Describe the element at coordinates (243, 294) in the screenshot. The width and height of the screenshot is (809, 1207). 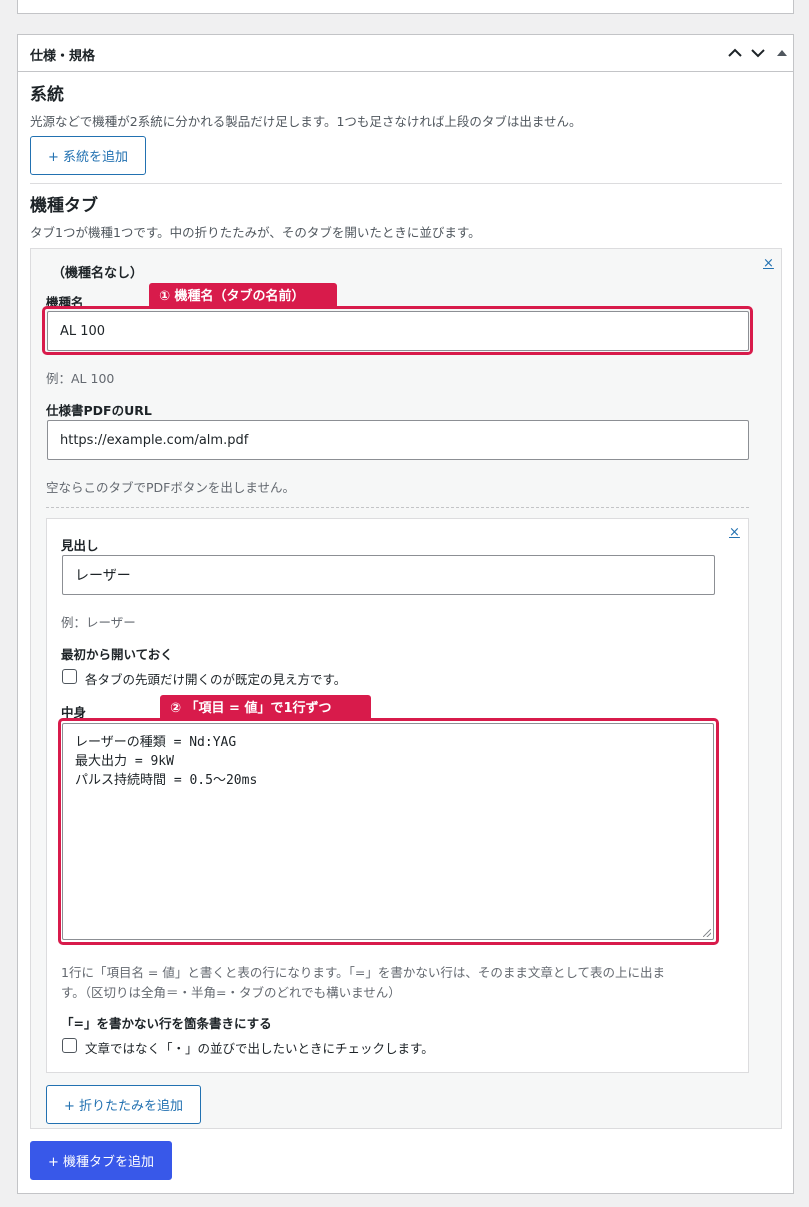
I see `callout-model-name: ① 機種名（タブの名前）` at that location.